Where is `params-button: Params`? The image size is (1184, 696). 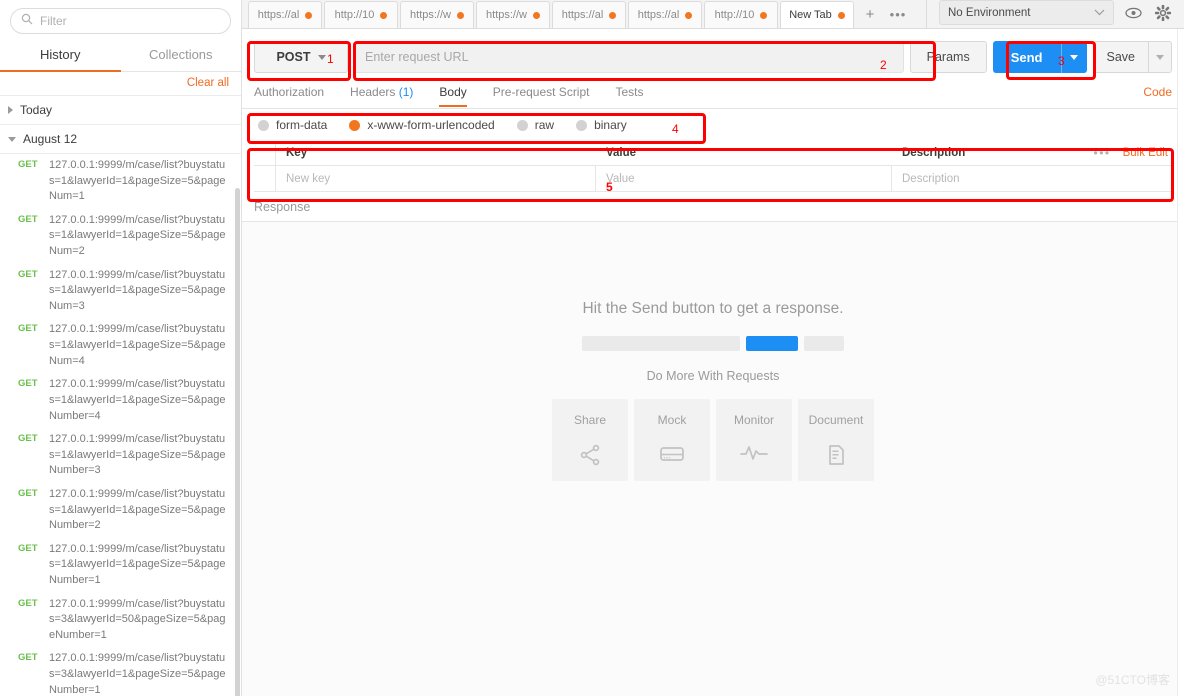 params-button: Params is located at coordinates (948, 57).